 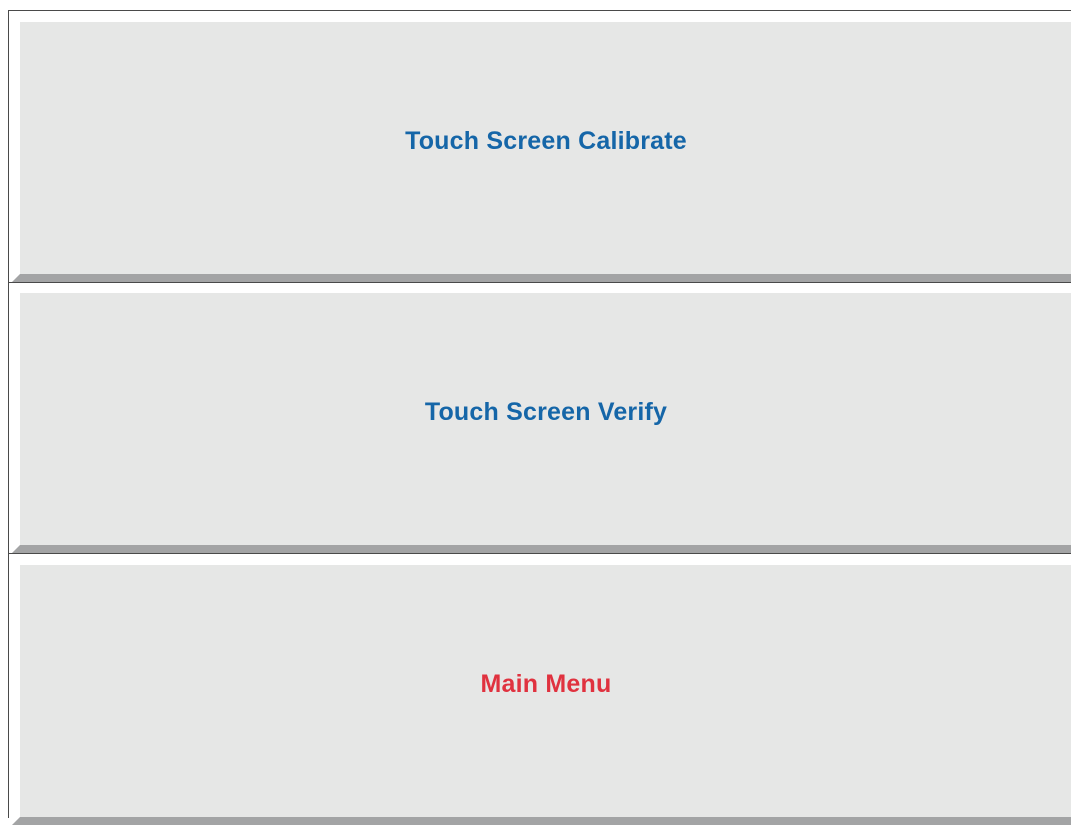 I want to click on touch-screen-verify-label: Touch Screen Verify, so click(x=546, y=411).